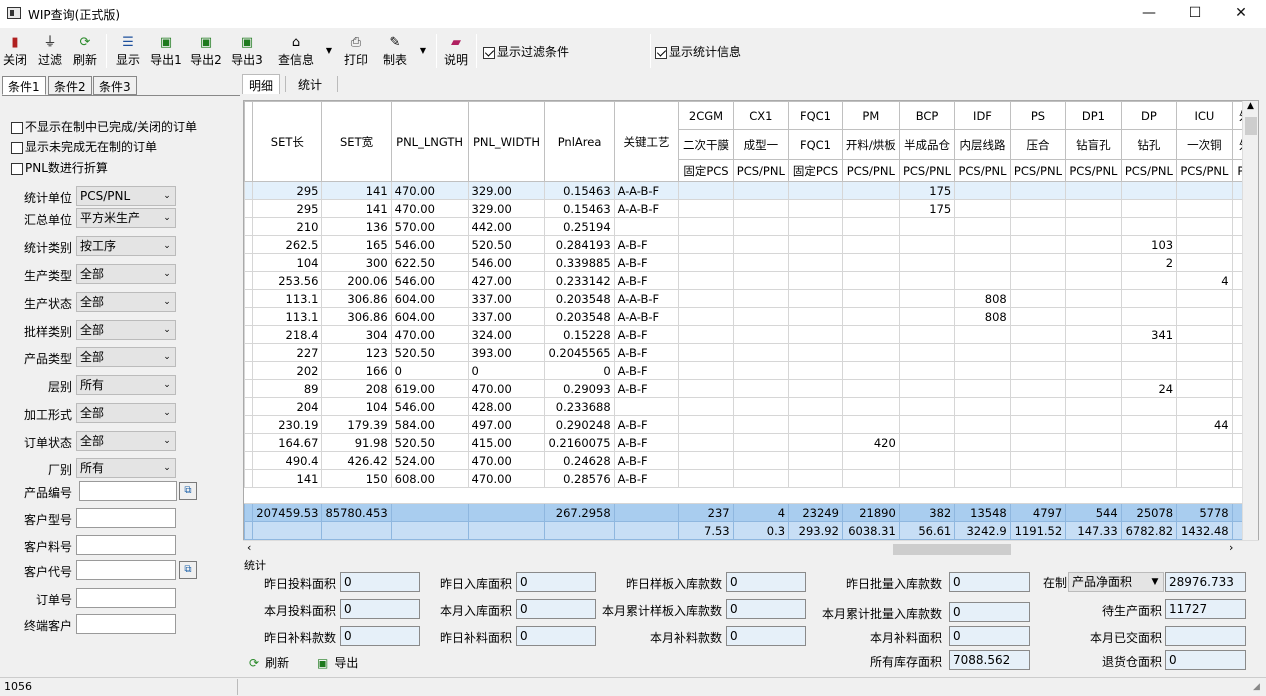  What do you see at coordinates (1149, 115) in the screenshot?
I see `process-code-header: DP` at bounding box center [1149, 115].